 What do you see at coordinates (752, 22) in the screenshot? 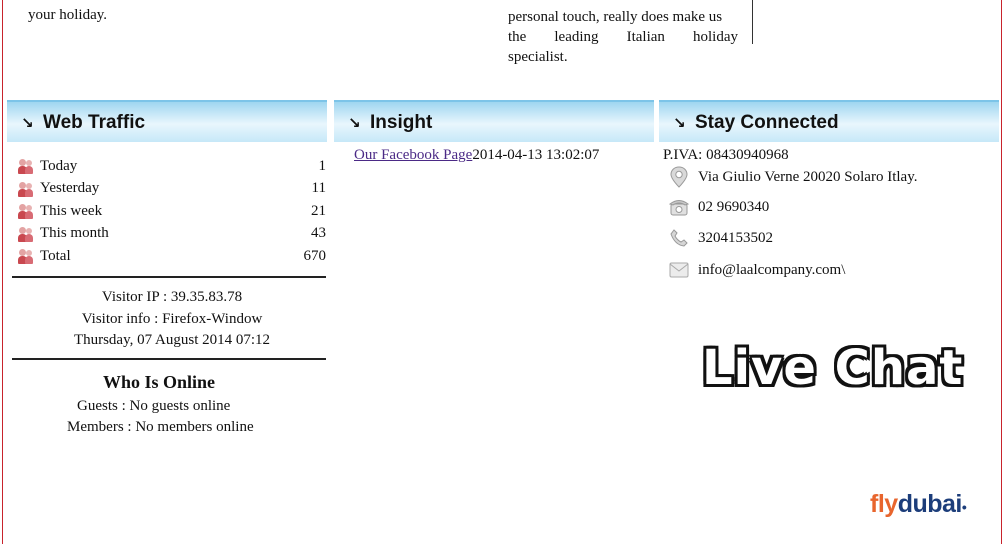
I see `column-divider` at bounding box center [752, 22].